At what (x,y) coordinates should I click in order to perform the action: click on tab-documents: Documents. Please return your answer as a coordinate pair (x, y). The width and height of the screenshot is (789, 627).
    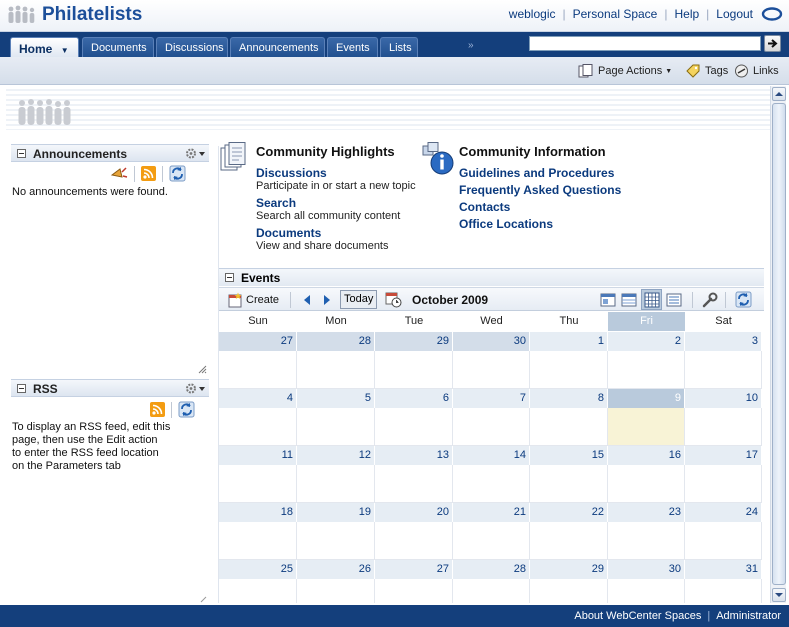
    Looking at the image, I should click on (118, 47).